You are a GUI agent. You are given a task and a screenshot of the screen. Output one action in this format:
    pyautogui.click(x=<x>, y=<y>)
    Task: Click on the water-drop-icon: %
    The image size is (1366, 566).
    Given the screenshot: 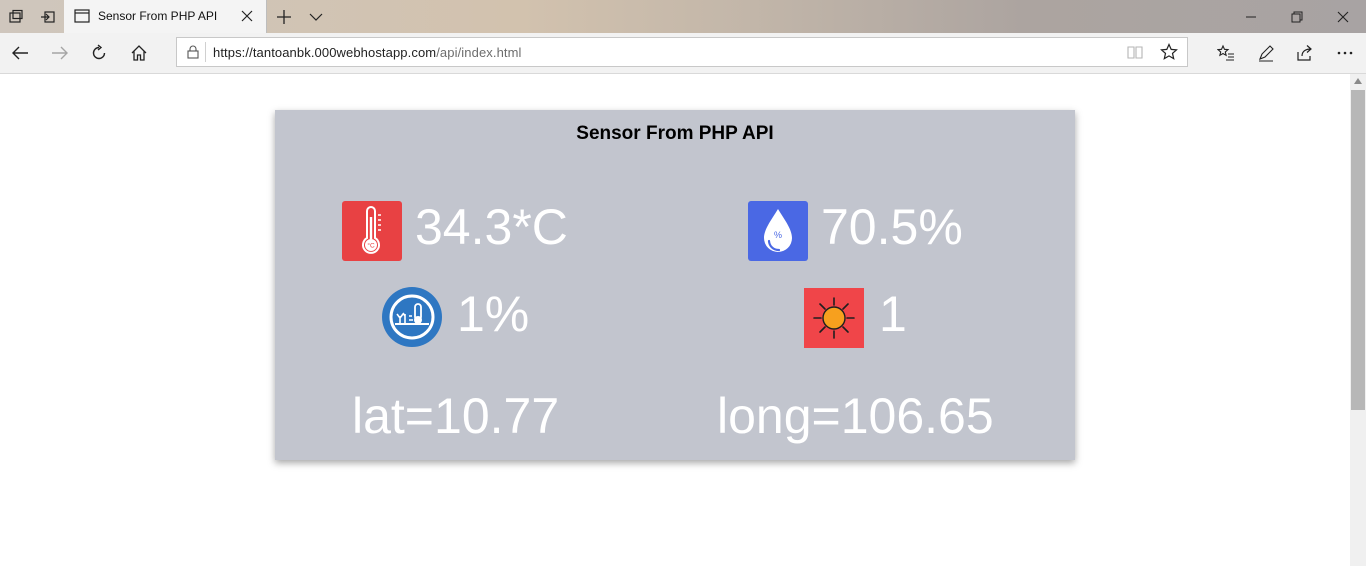 What is the action you would take?
    pyautogui.click(x=778, y=231)
    